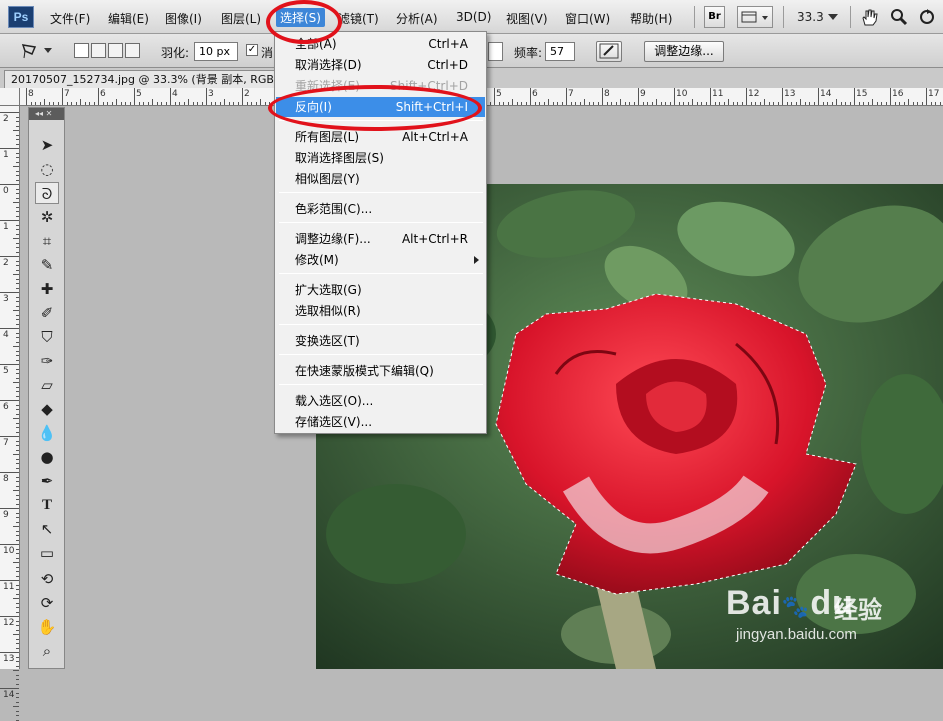  What do you see at coordinates (417, 18) in the screenshot?
I see `menu-analysis: 分析(A)` at bounding box center [417, 18].